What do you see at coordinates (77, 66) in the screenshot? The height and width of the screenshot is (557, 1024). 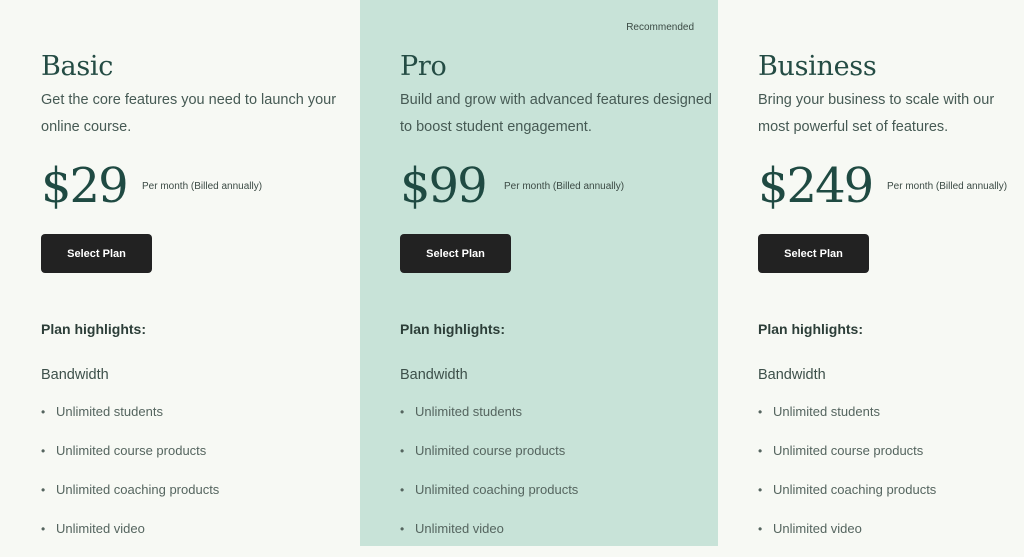 I see `plan-name: Basic` at bounding box center [77, 66].